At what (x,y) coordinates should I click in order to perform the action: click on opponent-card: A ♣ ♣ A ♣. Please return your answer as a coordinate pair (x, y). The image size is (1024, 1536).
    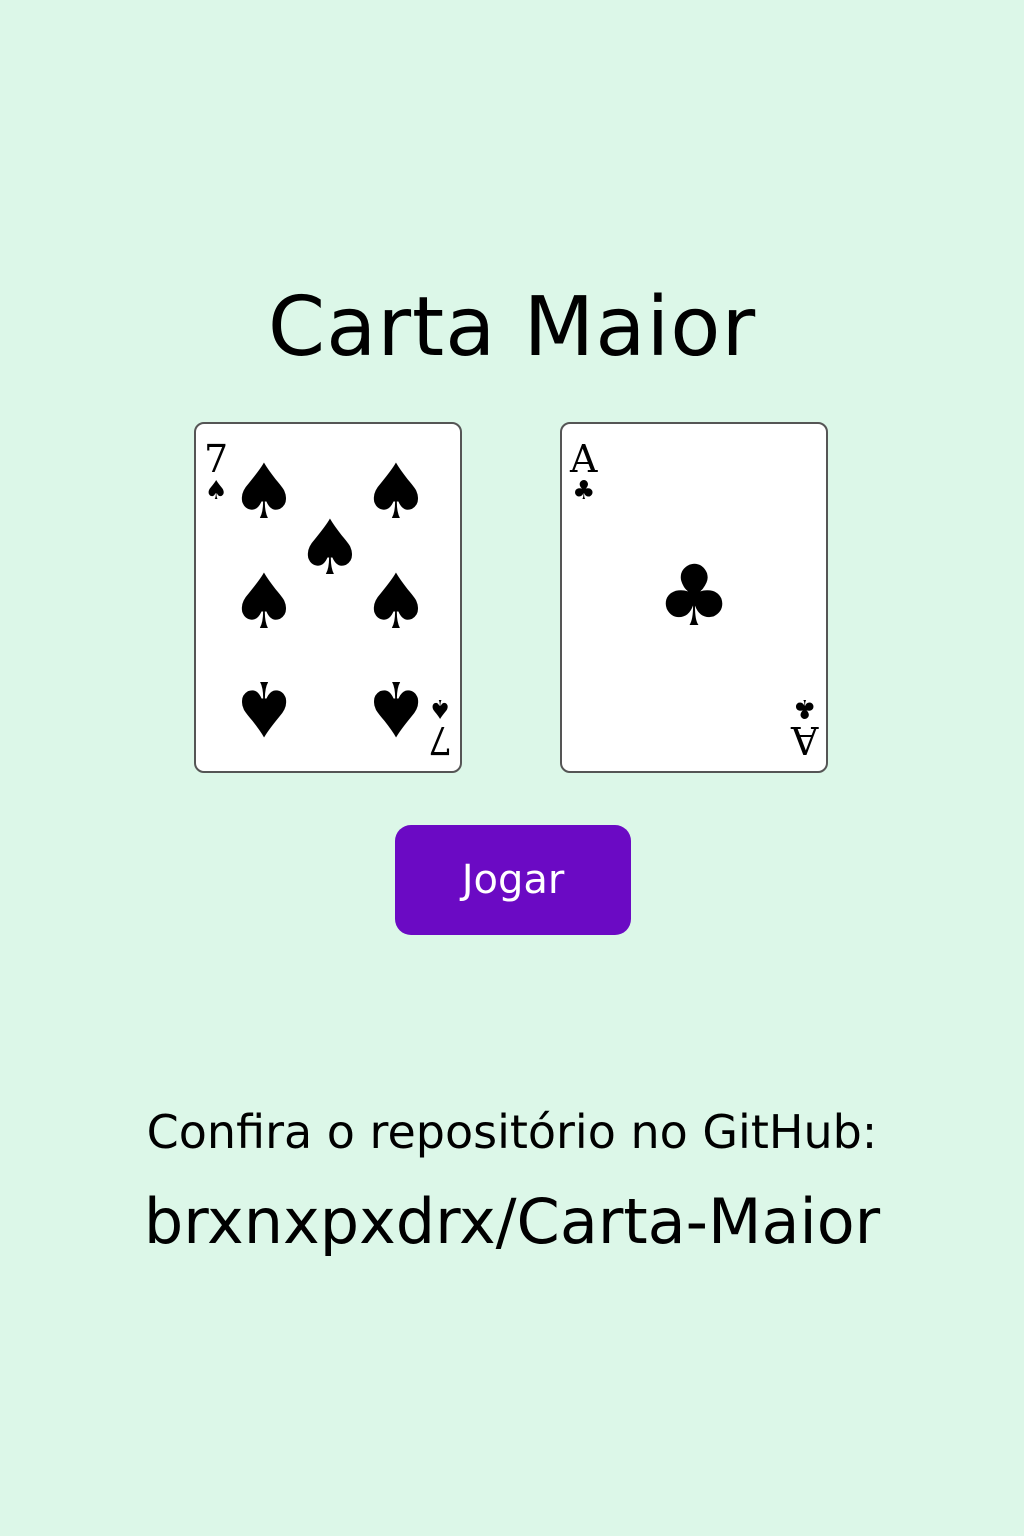
    Looking at the image, I should click on (694, 597).